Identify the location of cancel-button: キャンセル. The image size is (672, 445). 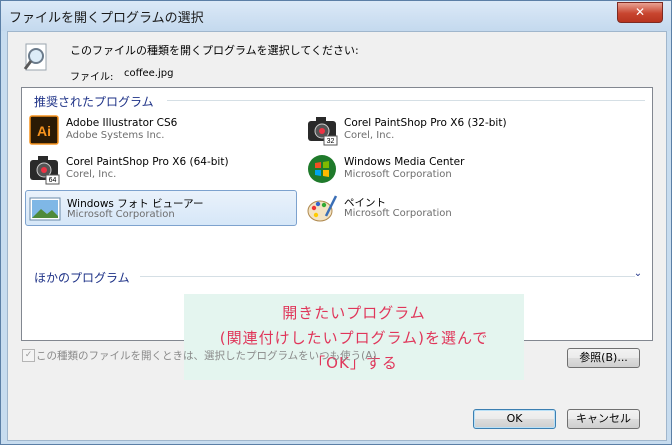
(603, 419).